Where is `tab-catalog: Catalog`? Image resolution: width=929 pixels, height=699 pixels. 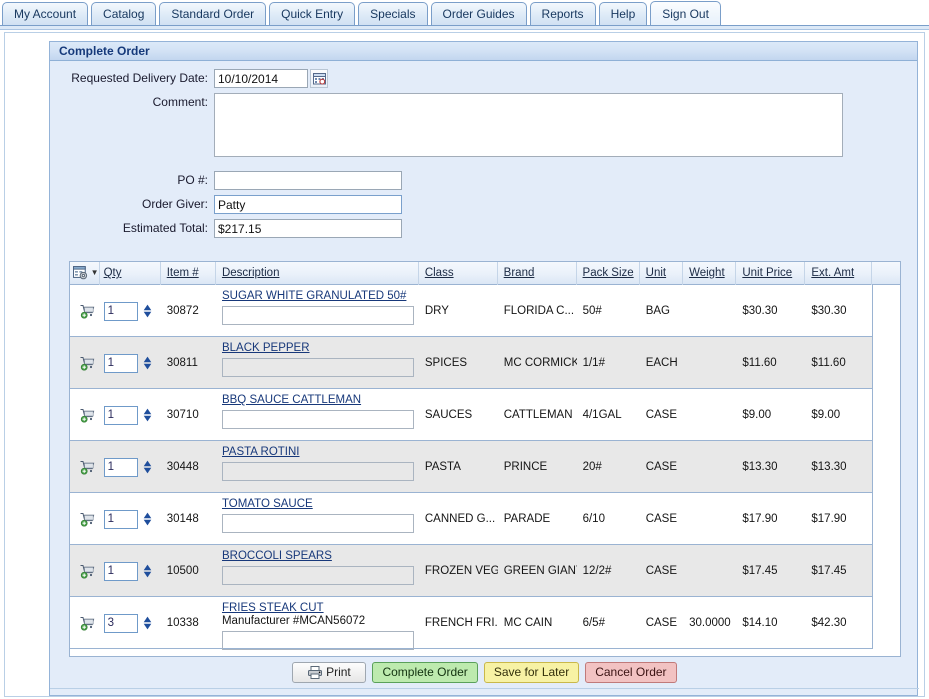
tab-catalog: Catalog is located at coordinates (124, 14).